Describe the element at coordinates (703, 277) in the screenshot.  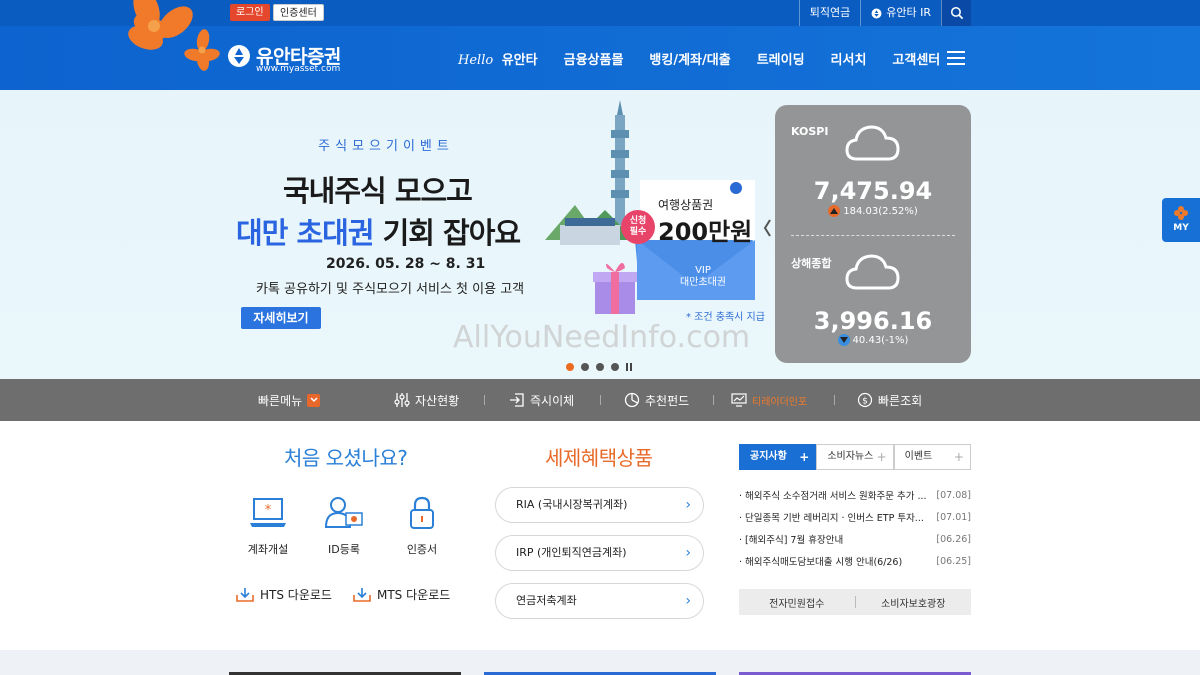
I see `vip-label: VIP 대만초대권` at that location.